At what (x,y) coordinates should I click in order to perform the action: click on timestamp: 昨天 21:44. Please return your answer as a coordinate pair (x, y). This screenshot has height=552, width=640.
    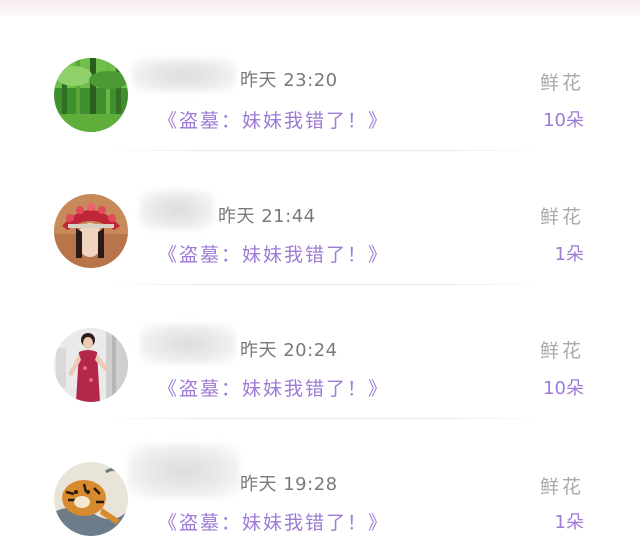
    Looking at the image, I should click on (267, 216).